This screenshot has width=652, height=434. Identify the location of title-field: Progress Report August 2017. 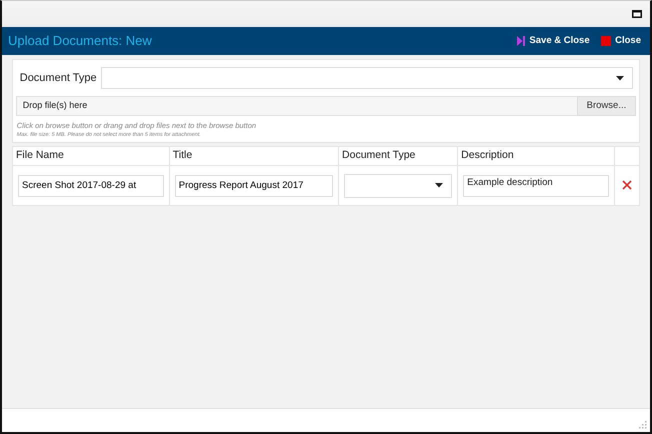
(254, 185).